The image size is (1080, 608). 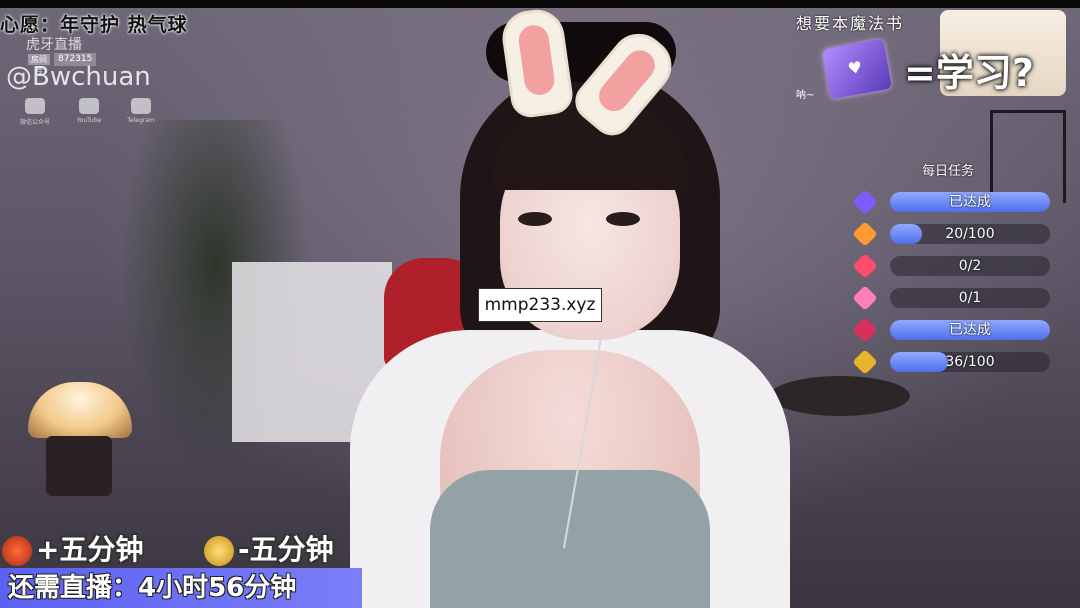 I want to click on top-letterbox, so click(x=540, y=4).